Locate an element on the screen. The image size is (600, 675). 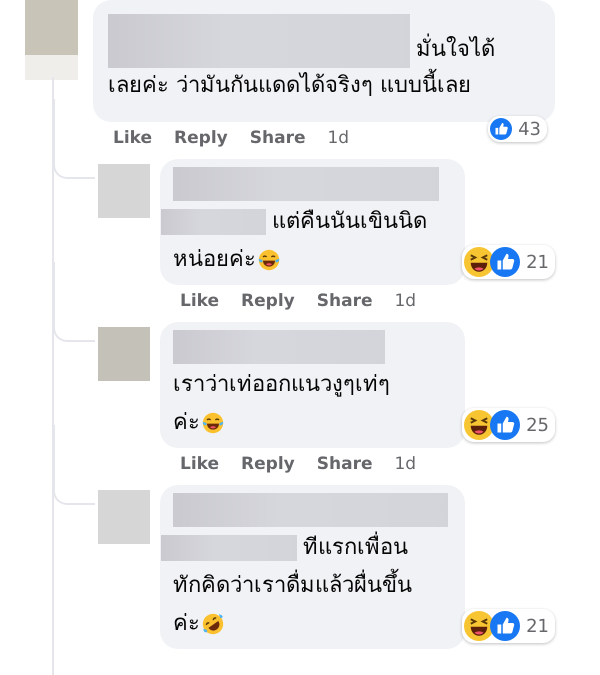
comment-text: แต่คืนนันเขินนิด is located at coordinates (349, 222).